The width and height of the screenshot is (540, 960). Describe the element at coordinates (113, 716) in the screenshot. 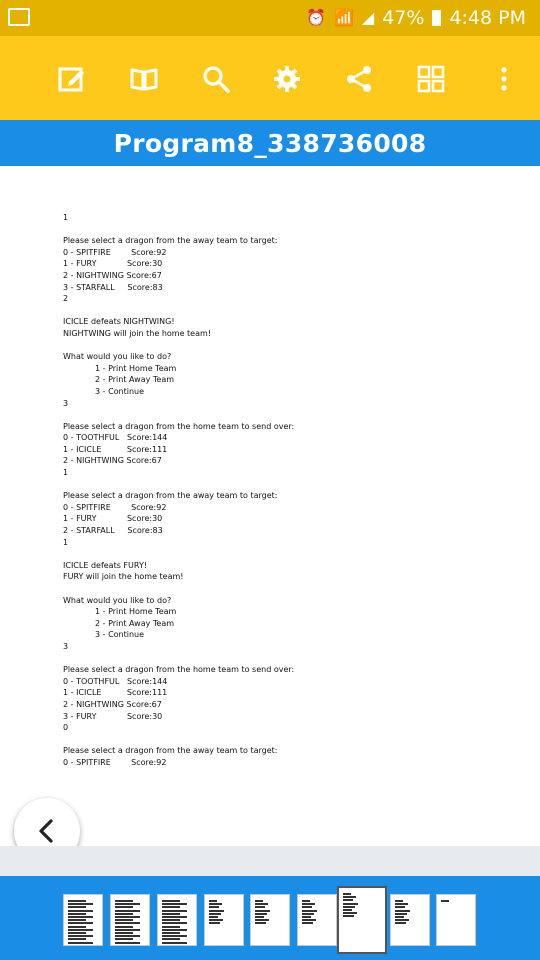

I see `document-line: 3 - FURY Score:30` at that location.